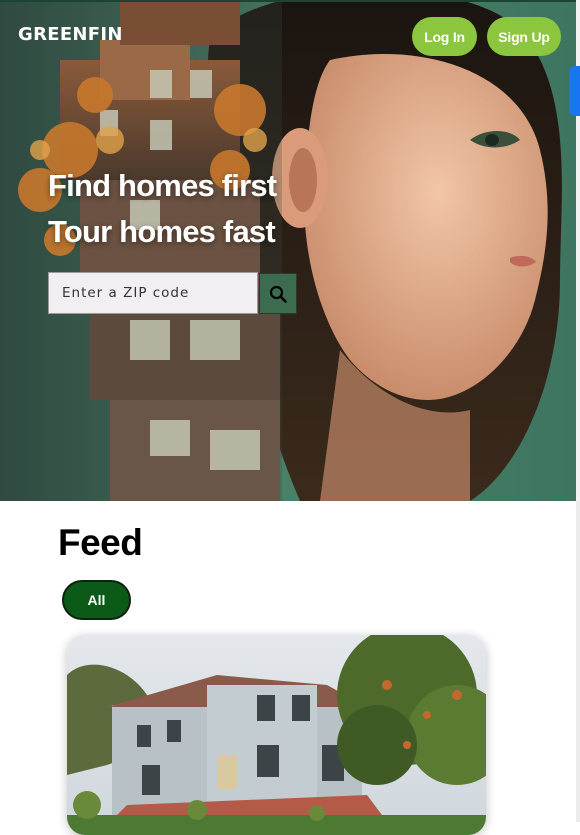 Image resolution: width=580 pixels, height=835 pixels. Describe the element at coordinates (70, 34) in the screenshot. I see `brand-logo: GREENFIN` at that location.